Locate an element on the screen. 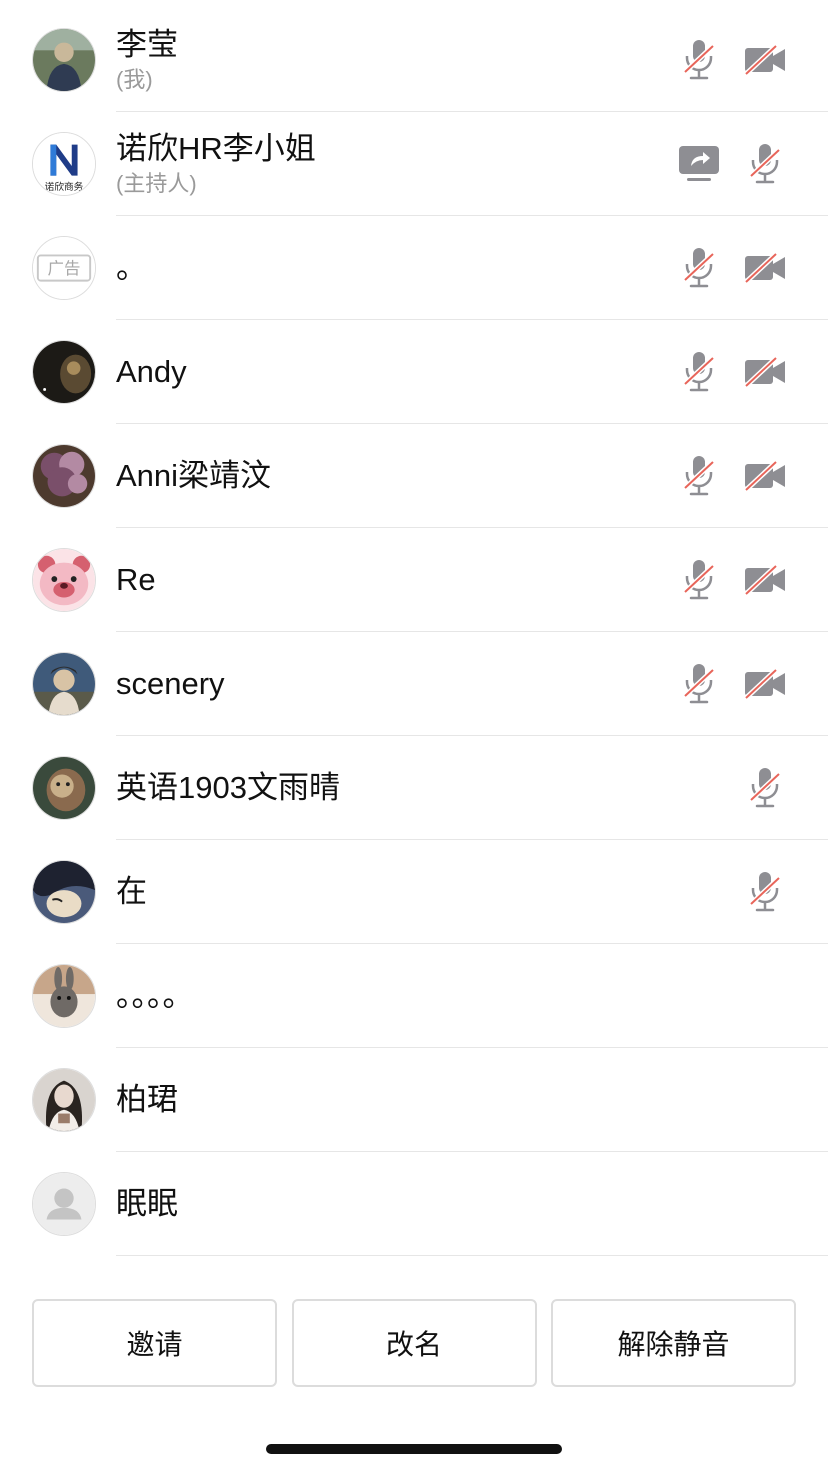 The width and height of the screenshot is (828, 1471). participant-name-block: 诺欣HR李小姐 (主持人) is located at coordinates (216, 164).